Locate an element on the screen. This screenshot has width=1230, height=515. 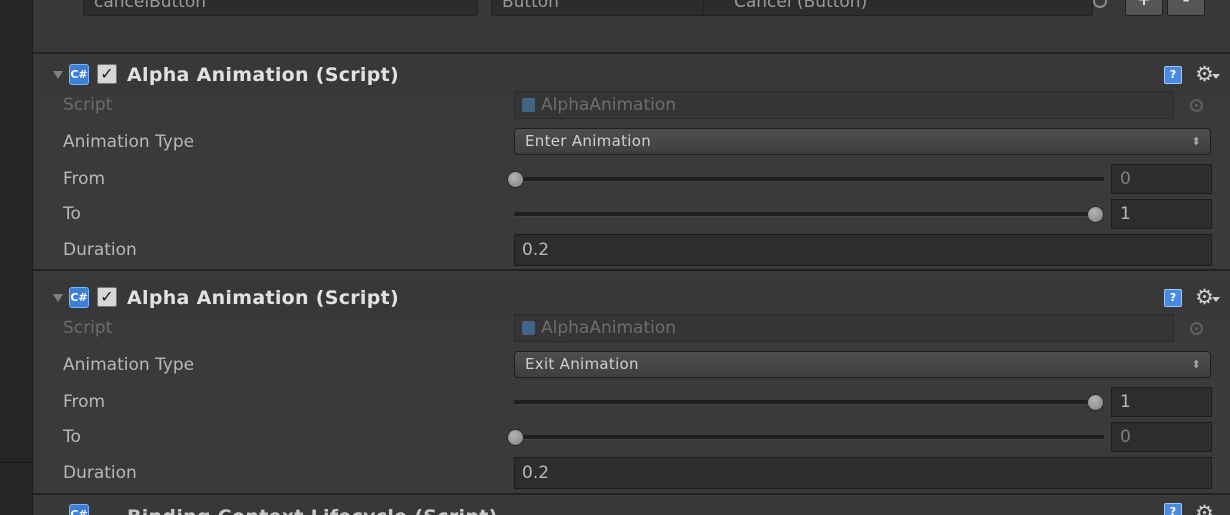
remove-button: - is located at coordinates (1186, 8).